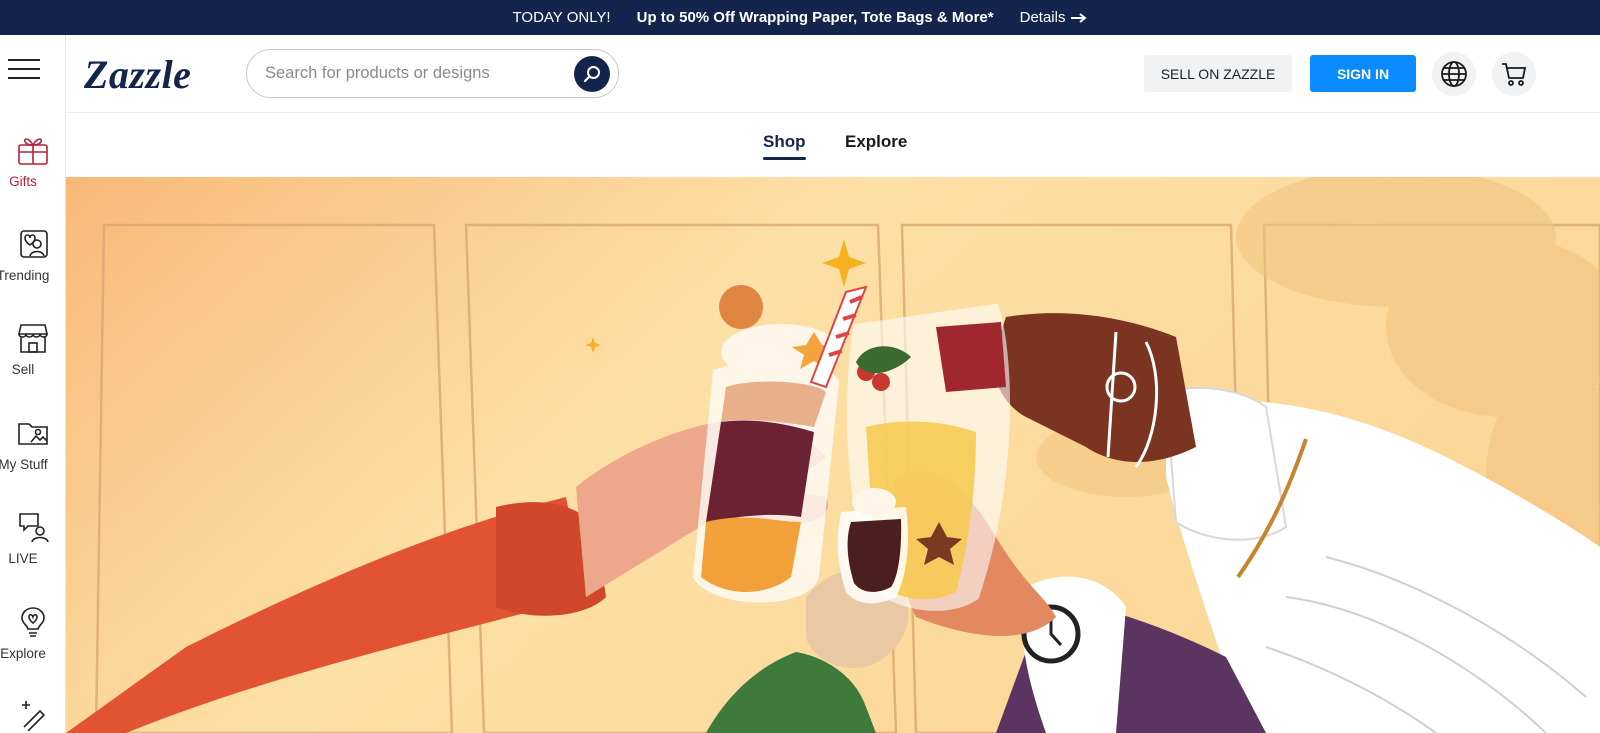  What do you see at coordinates (23, 558) in the screenshot?
I see `sidebar-item-label: LIVE` at bounding box center [23, 558].